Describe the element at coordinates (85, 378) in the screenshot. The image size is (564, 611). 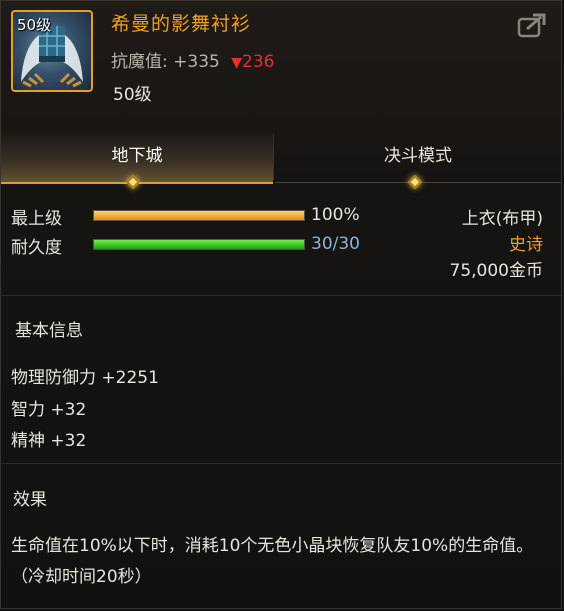
I see `attr-physical-defense: 物理防御力 +2251` at that location.